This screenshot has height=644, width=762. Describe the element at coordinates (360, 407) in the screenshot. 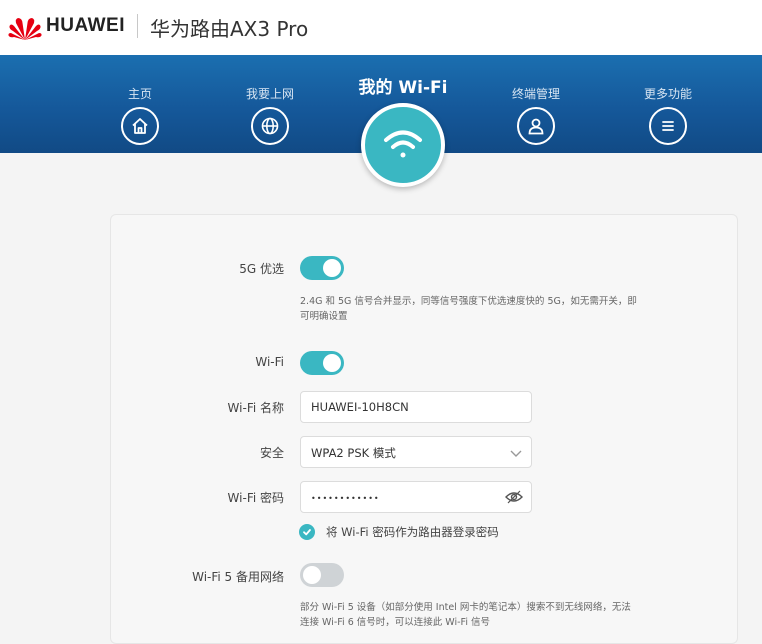

I see `wifi-name-value: HUAWEI-10H8CN` at that location.